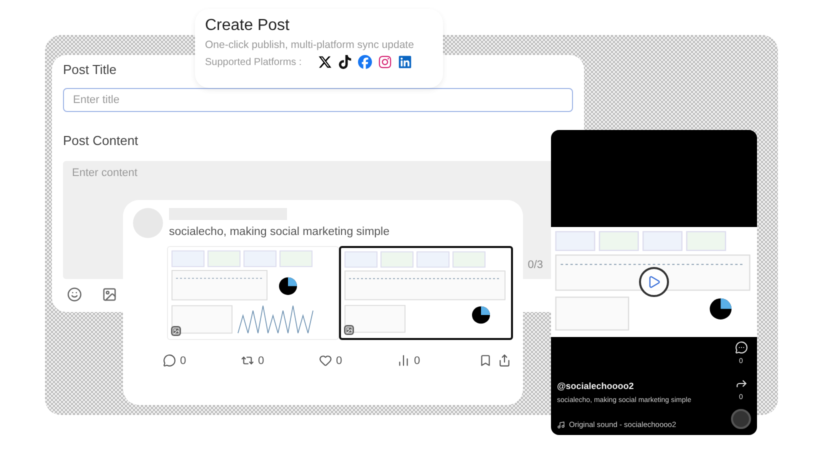  What do you see at coordinates (318, 100) in the screenshot?
I see `title-input-field: Enter title` at bounding box center [318, 100].